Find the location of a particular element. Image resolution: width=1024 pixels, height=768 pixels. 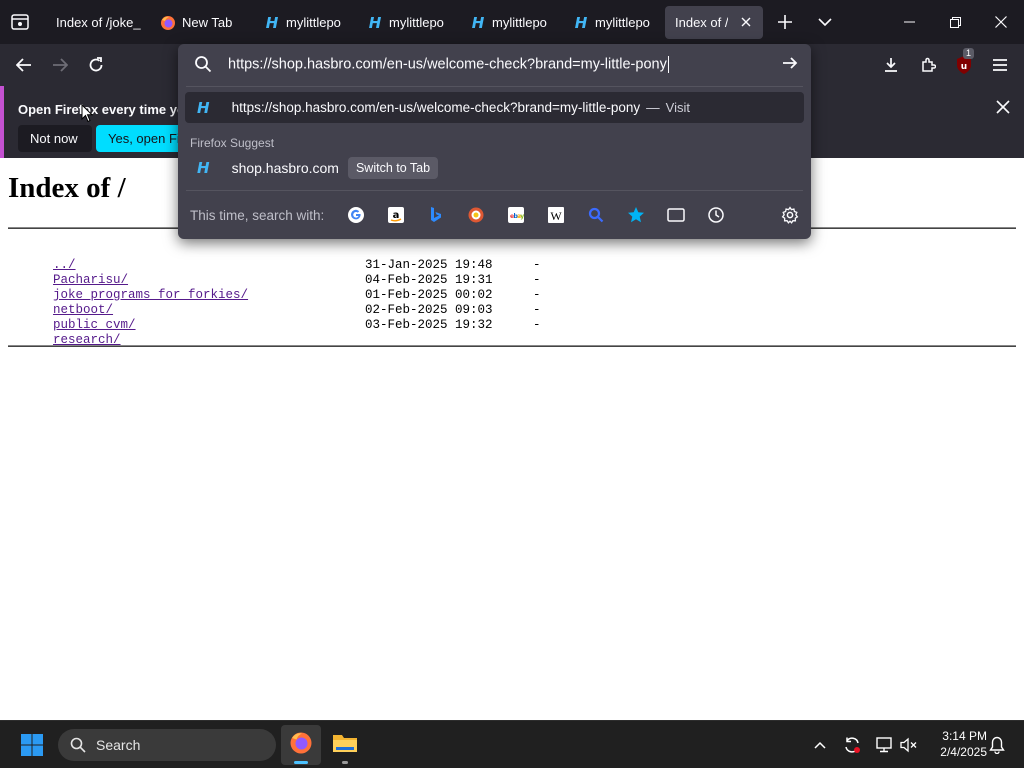

tab-new-tab: New Tab is located at coordinates (200, 22).